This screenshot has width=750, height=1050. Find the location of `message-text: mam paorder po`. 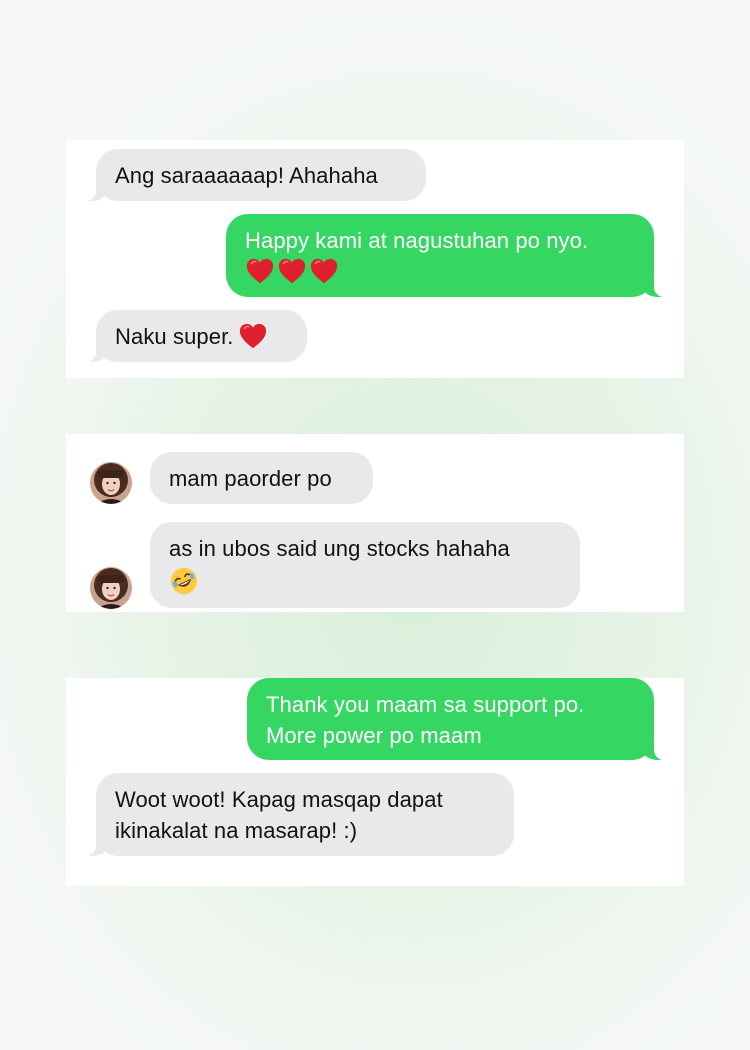

message-text: mam paorder po is located at coordinates (250, 478).